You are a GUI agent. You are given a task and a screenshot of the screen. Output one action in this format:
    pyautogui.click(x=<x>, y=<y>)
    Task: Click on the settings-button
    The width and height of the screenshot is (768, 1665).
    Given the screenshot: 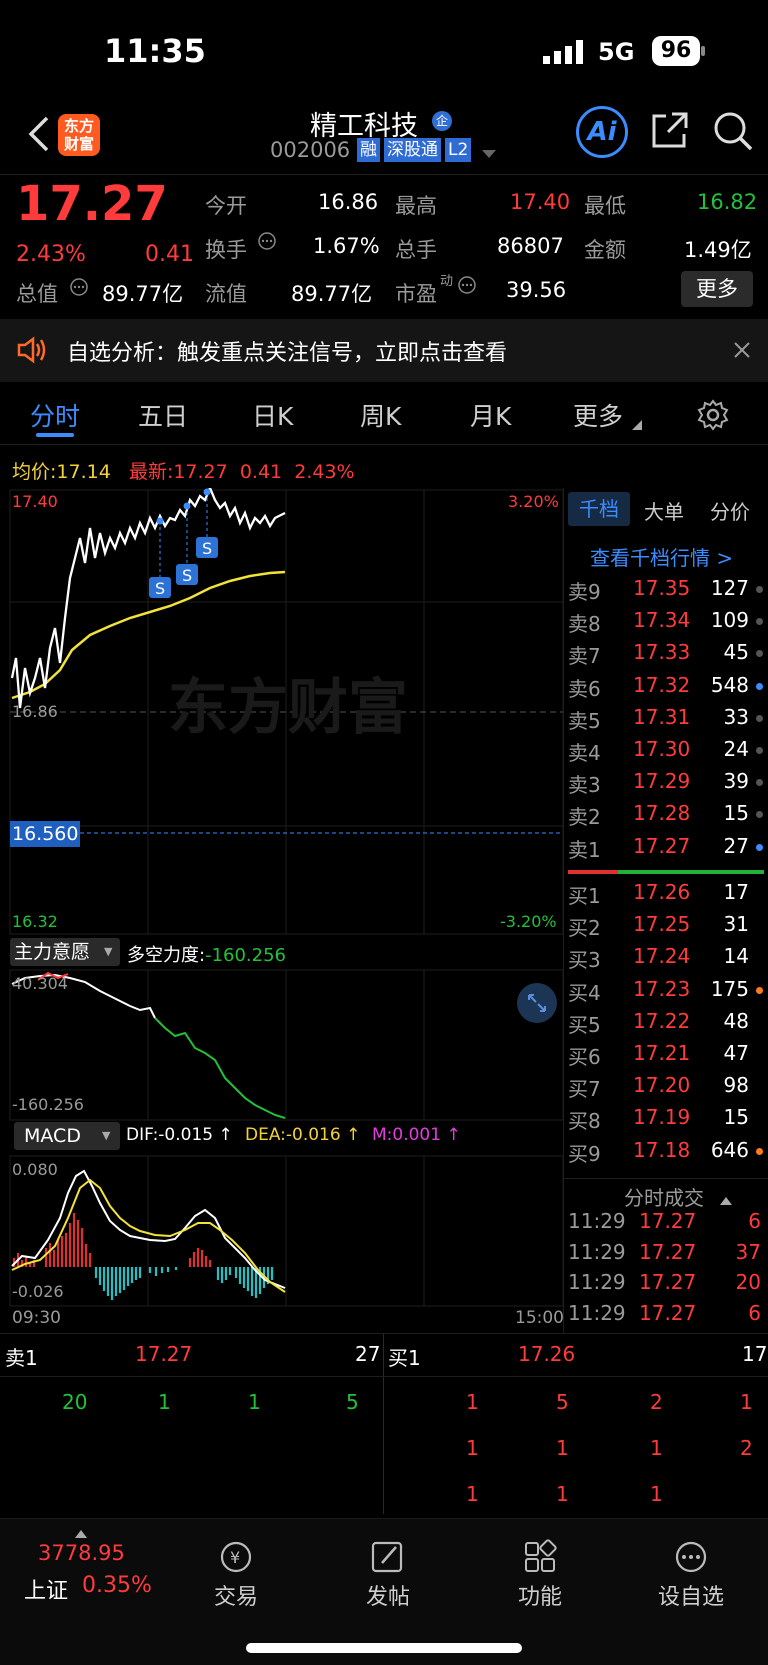 What is the action you would take?
    pyautogui.click(x=713, y=417)
    